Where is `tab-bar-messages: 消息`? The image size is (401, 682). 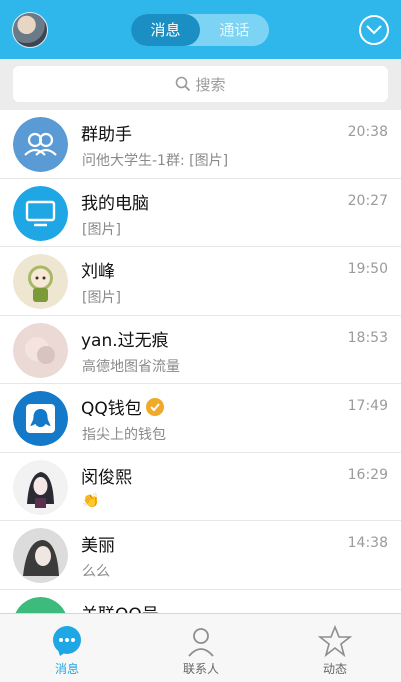
tab-bar-messages: 消息 is located at coordinates (67, 648).